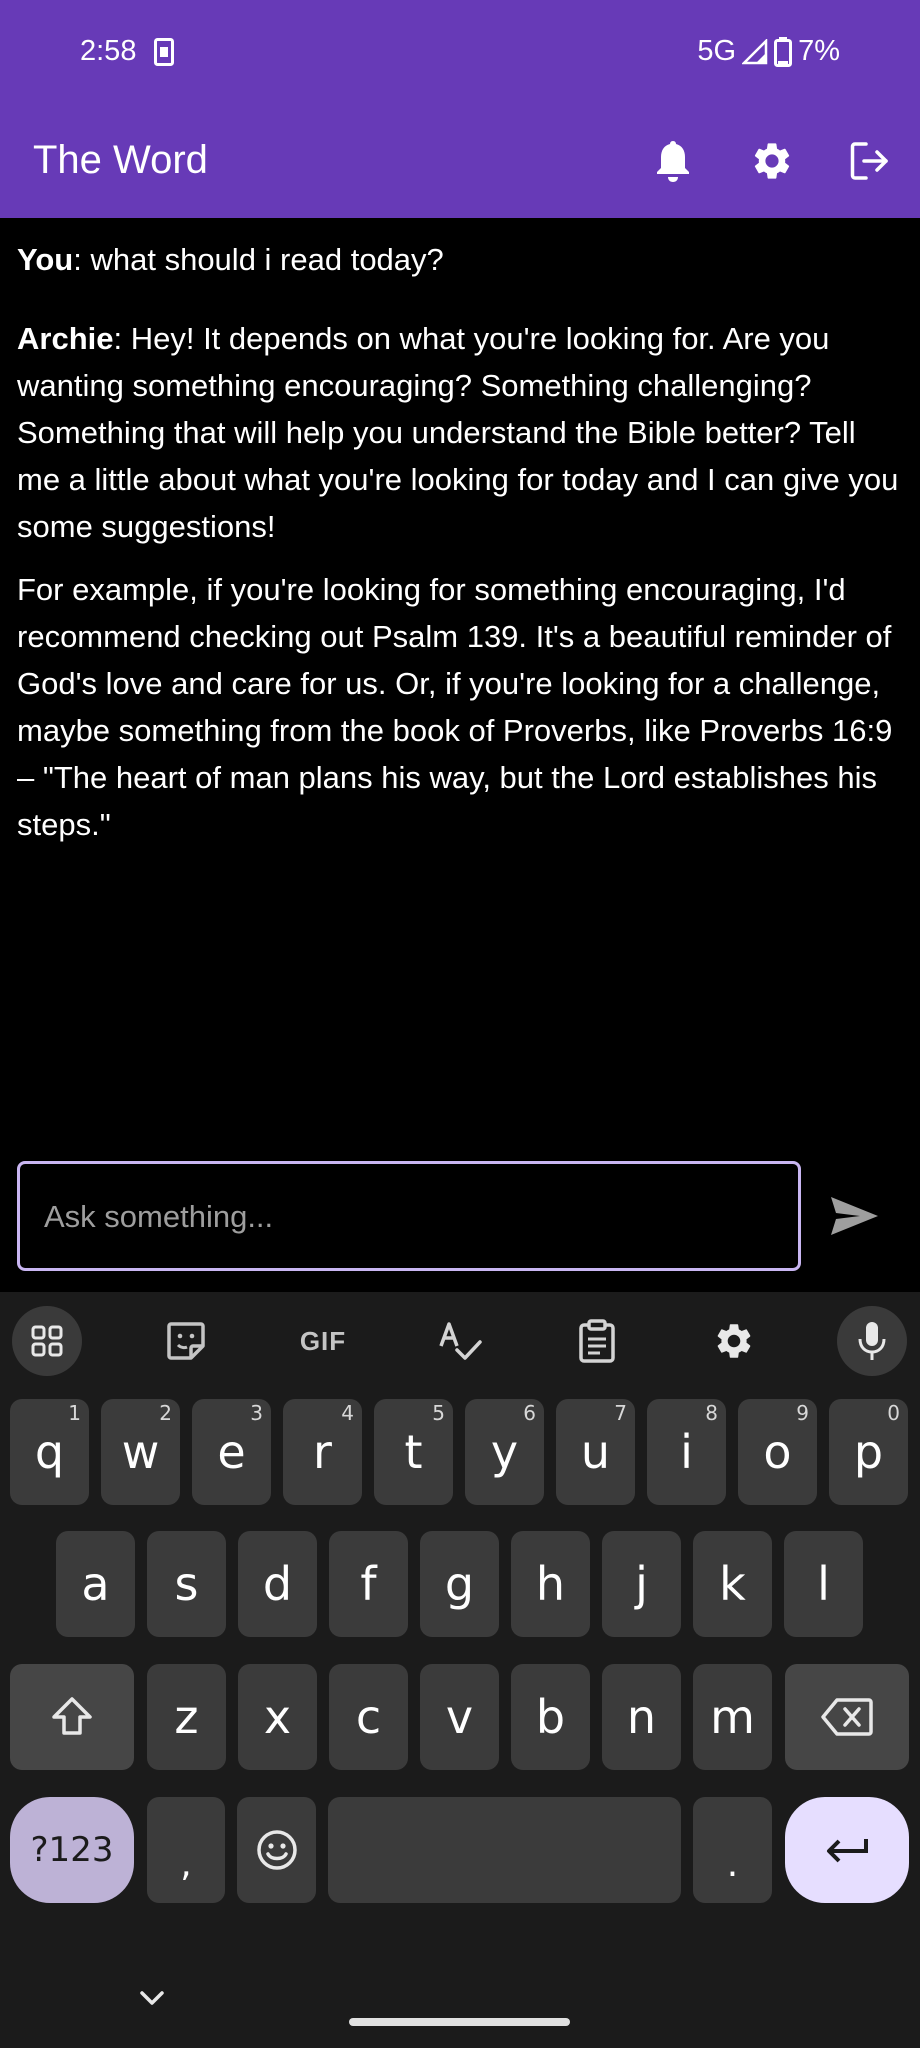 Image resolution: width=920 pixels, height=2048 pixels. I want to click on settings-button, so click(772, 161).